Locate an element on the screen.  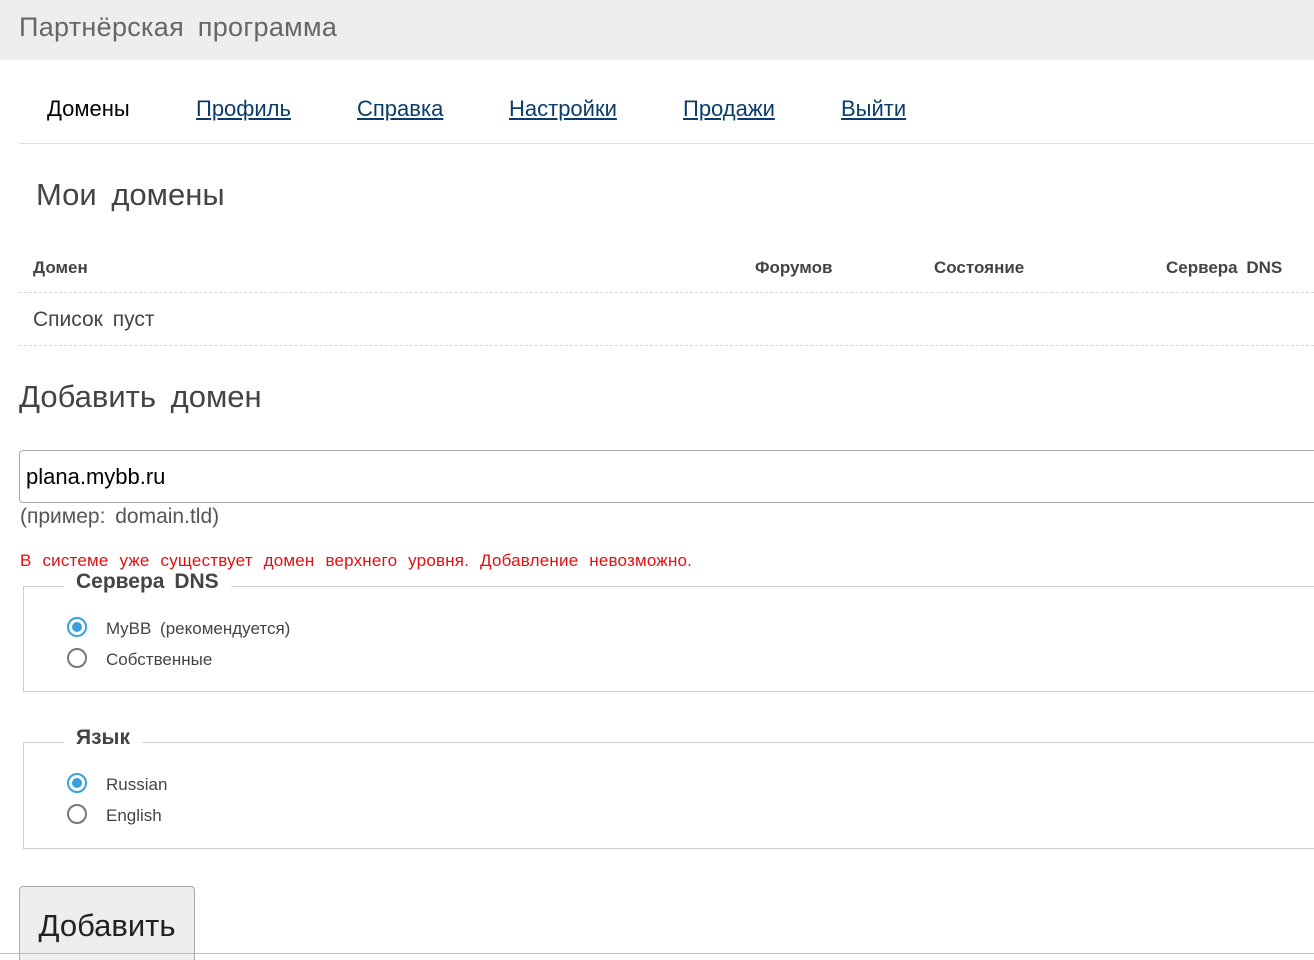
language-option-english-label: English is located at coordinates (134, 815).